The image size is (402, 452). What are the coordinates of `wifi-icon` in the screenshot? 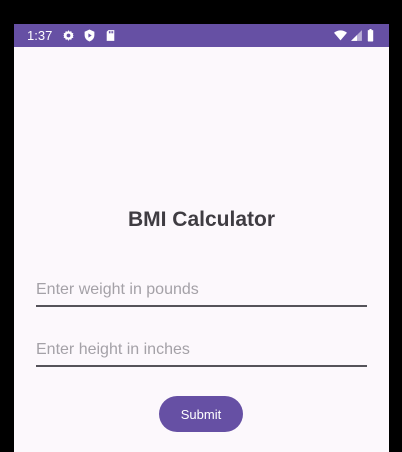 It's located at (340, 35).